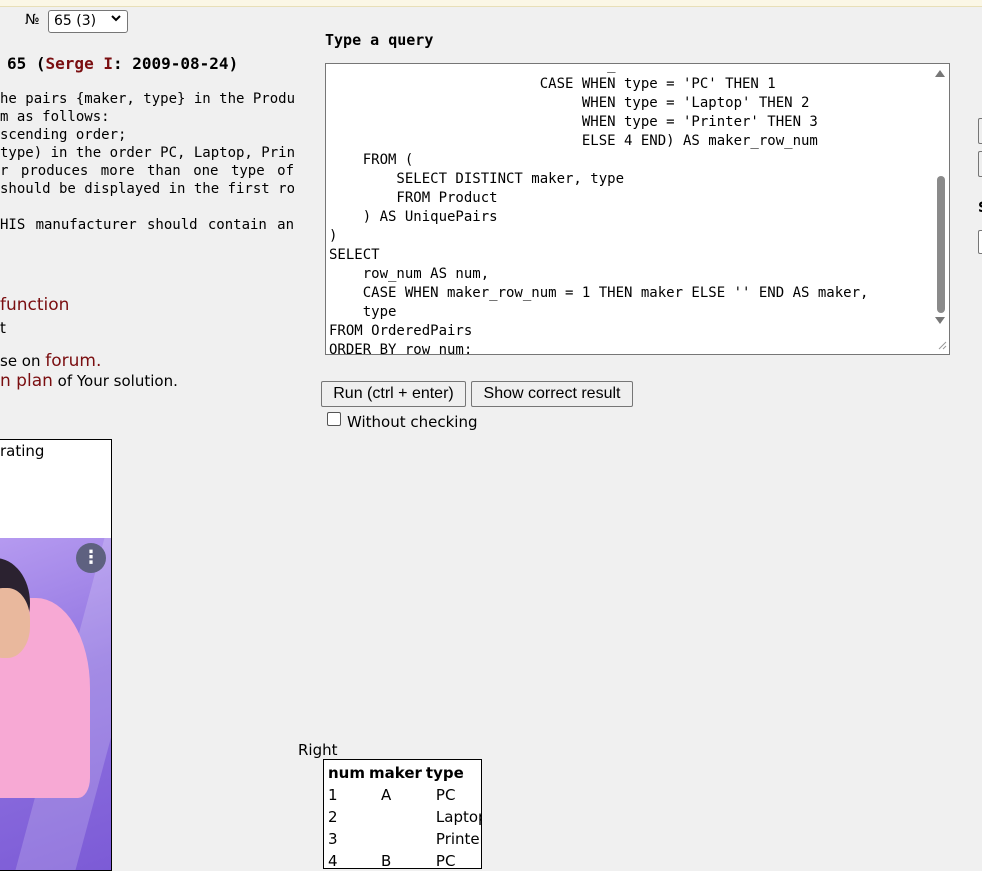 Image resolution: width=982 pixels, height=871 pixels. I want to click on chevron-down-icon, so click(116, 20).